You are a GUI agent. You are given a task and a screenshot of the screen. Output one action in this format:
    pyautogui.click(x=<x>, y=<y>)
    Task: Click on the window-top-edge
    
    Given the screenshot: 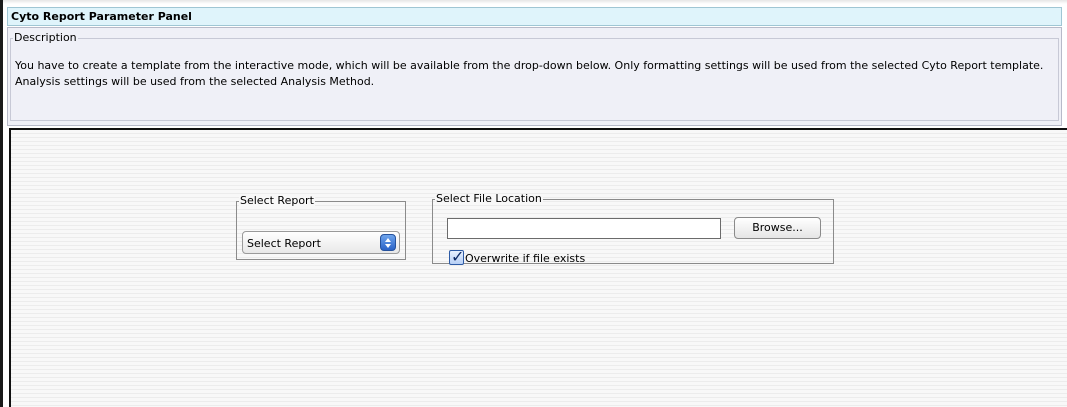 What is the action you would take?
    pyautogui.click(x=533, y=2)
    